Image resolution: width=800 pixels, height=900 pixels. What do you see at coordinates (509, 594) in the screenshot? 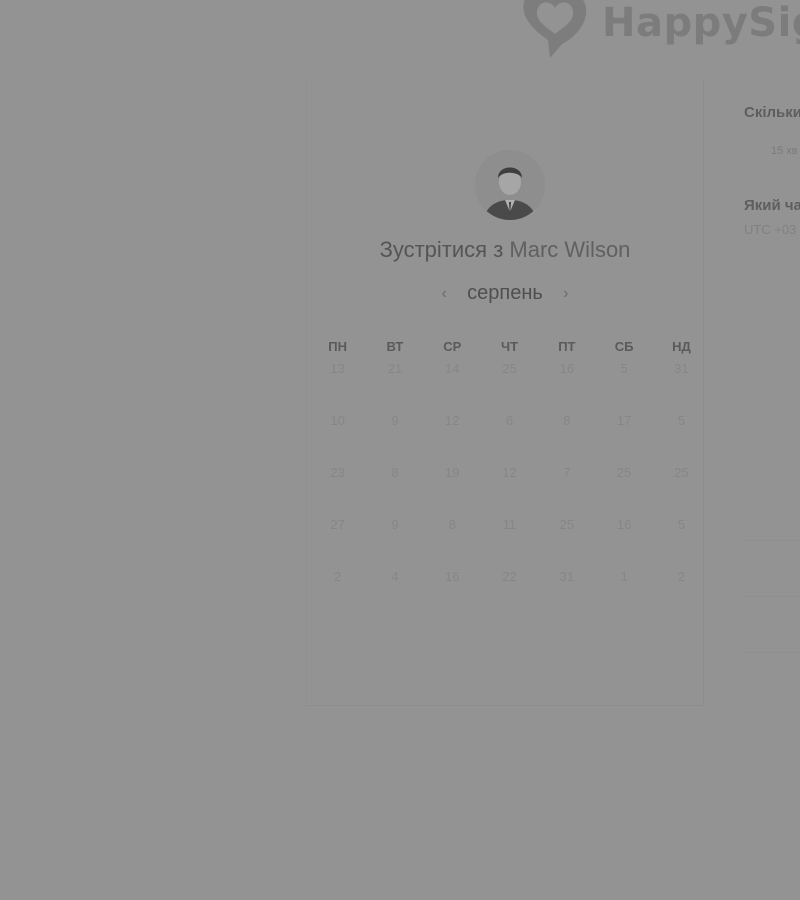
I see `calendar-week: 2 4 16 22 31 1 2` at bounding box center [509, 594].